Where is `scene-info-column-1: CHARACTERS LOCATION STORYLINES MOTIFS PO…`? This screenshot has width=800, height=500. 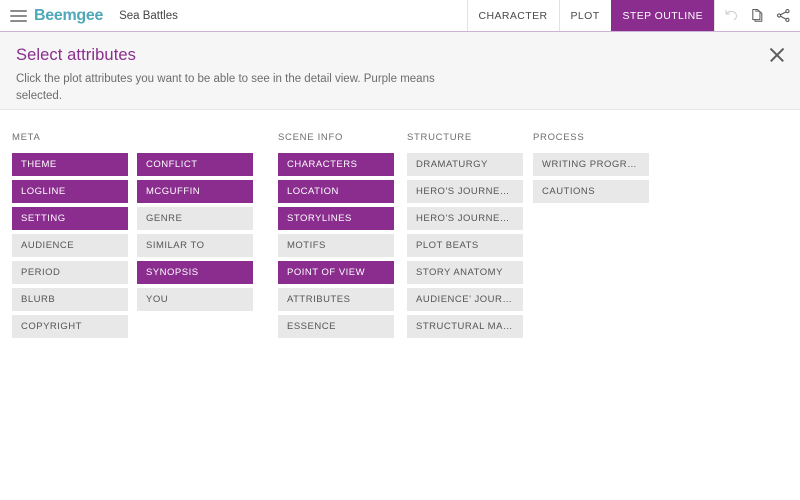 scene-info-column-1: CHARACTERS LOCATION STORYLINES MOTIFS PO… is located at coordinates (336, 245).